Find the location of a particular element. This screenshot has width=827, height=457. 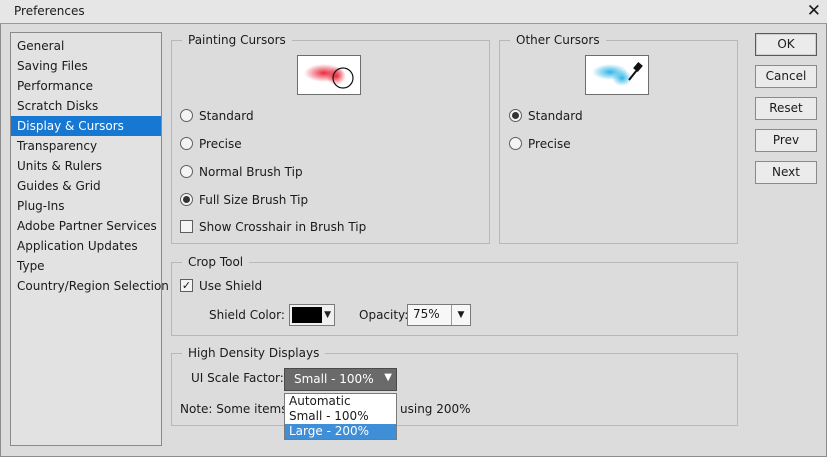

other-precise-radio: Precise is located at coordinates (540, 144).